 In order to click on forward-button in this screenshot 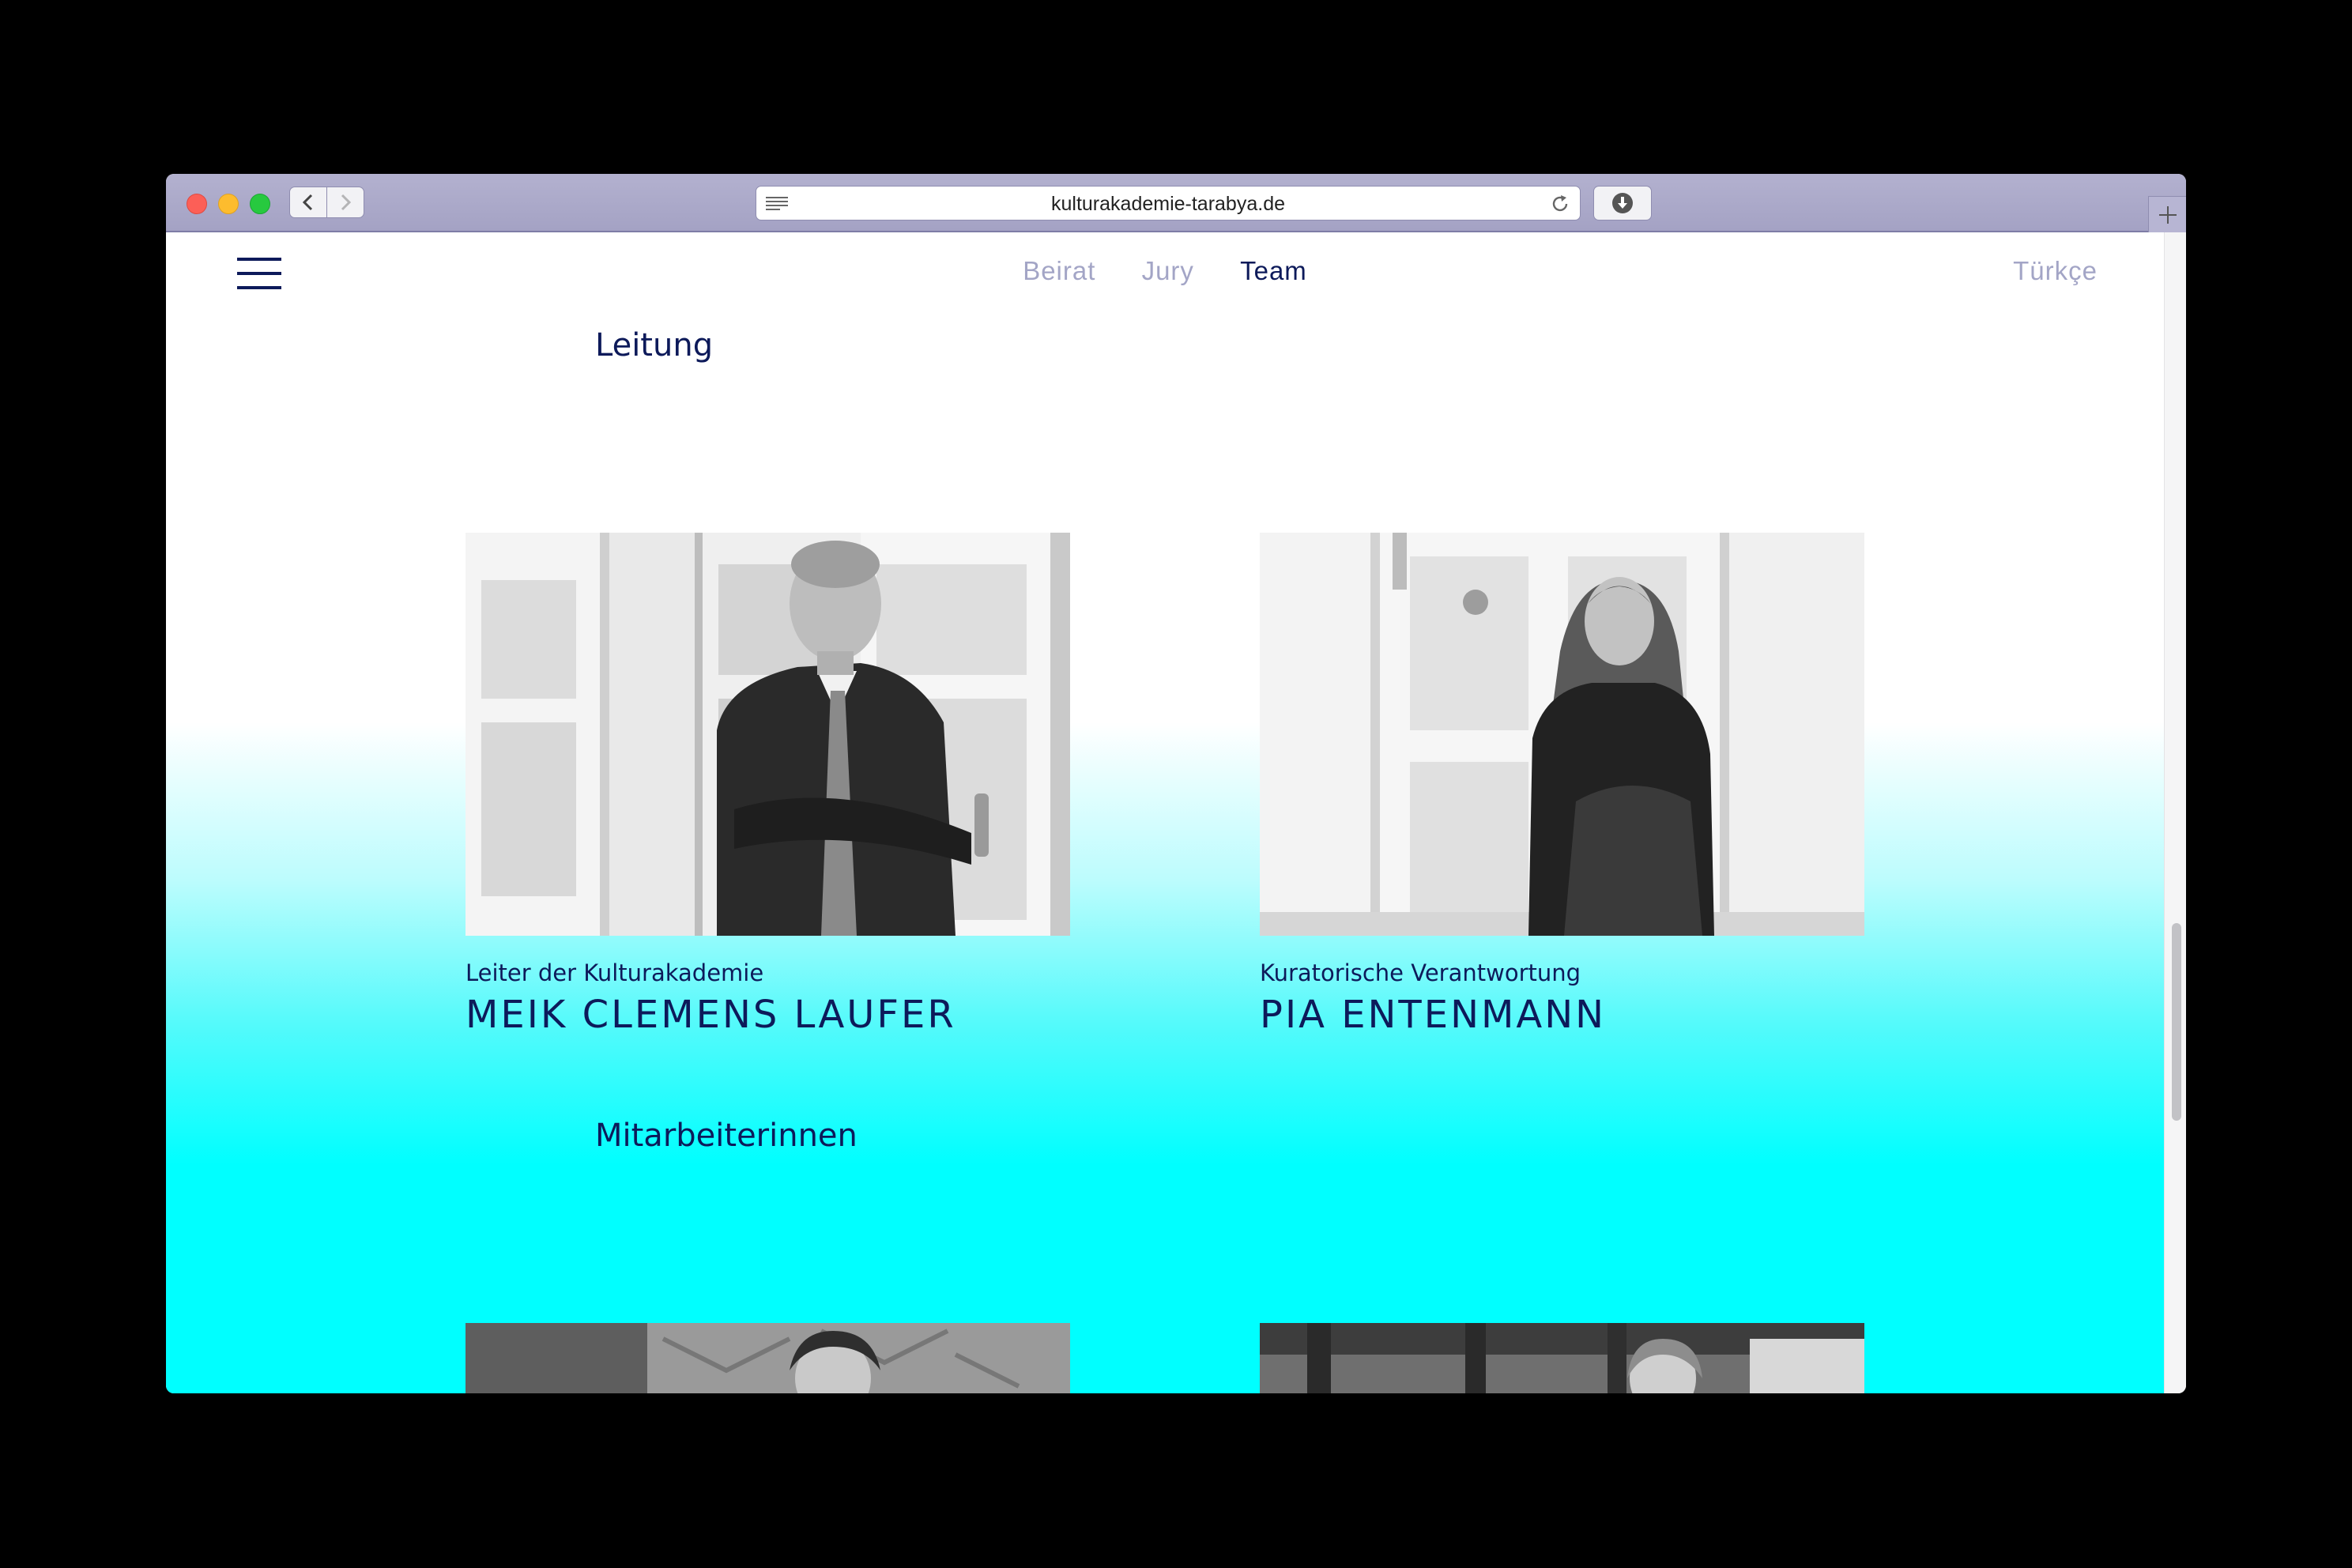, I will do `click(345, 202)`.